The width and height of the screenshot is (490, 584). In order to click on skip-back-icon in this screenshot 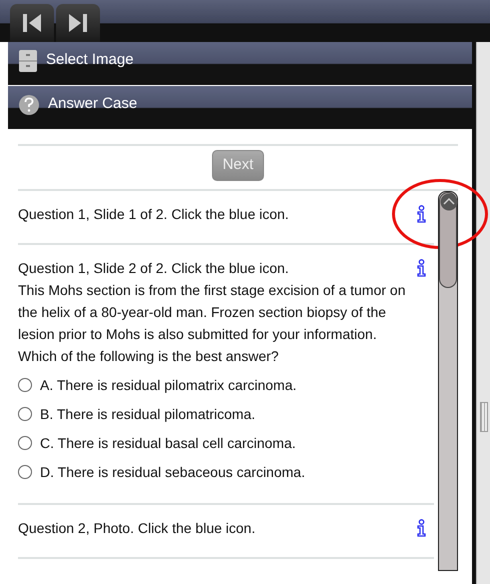, I will do `click(32, 23)`.